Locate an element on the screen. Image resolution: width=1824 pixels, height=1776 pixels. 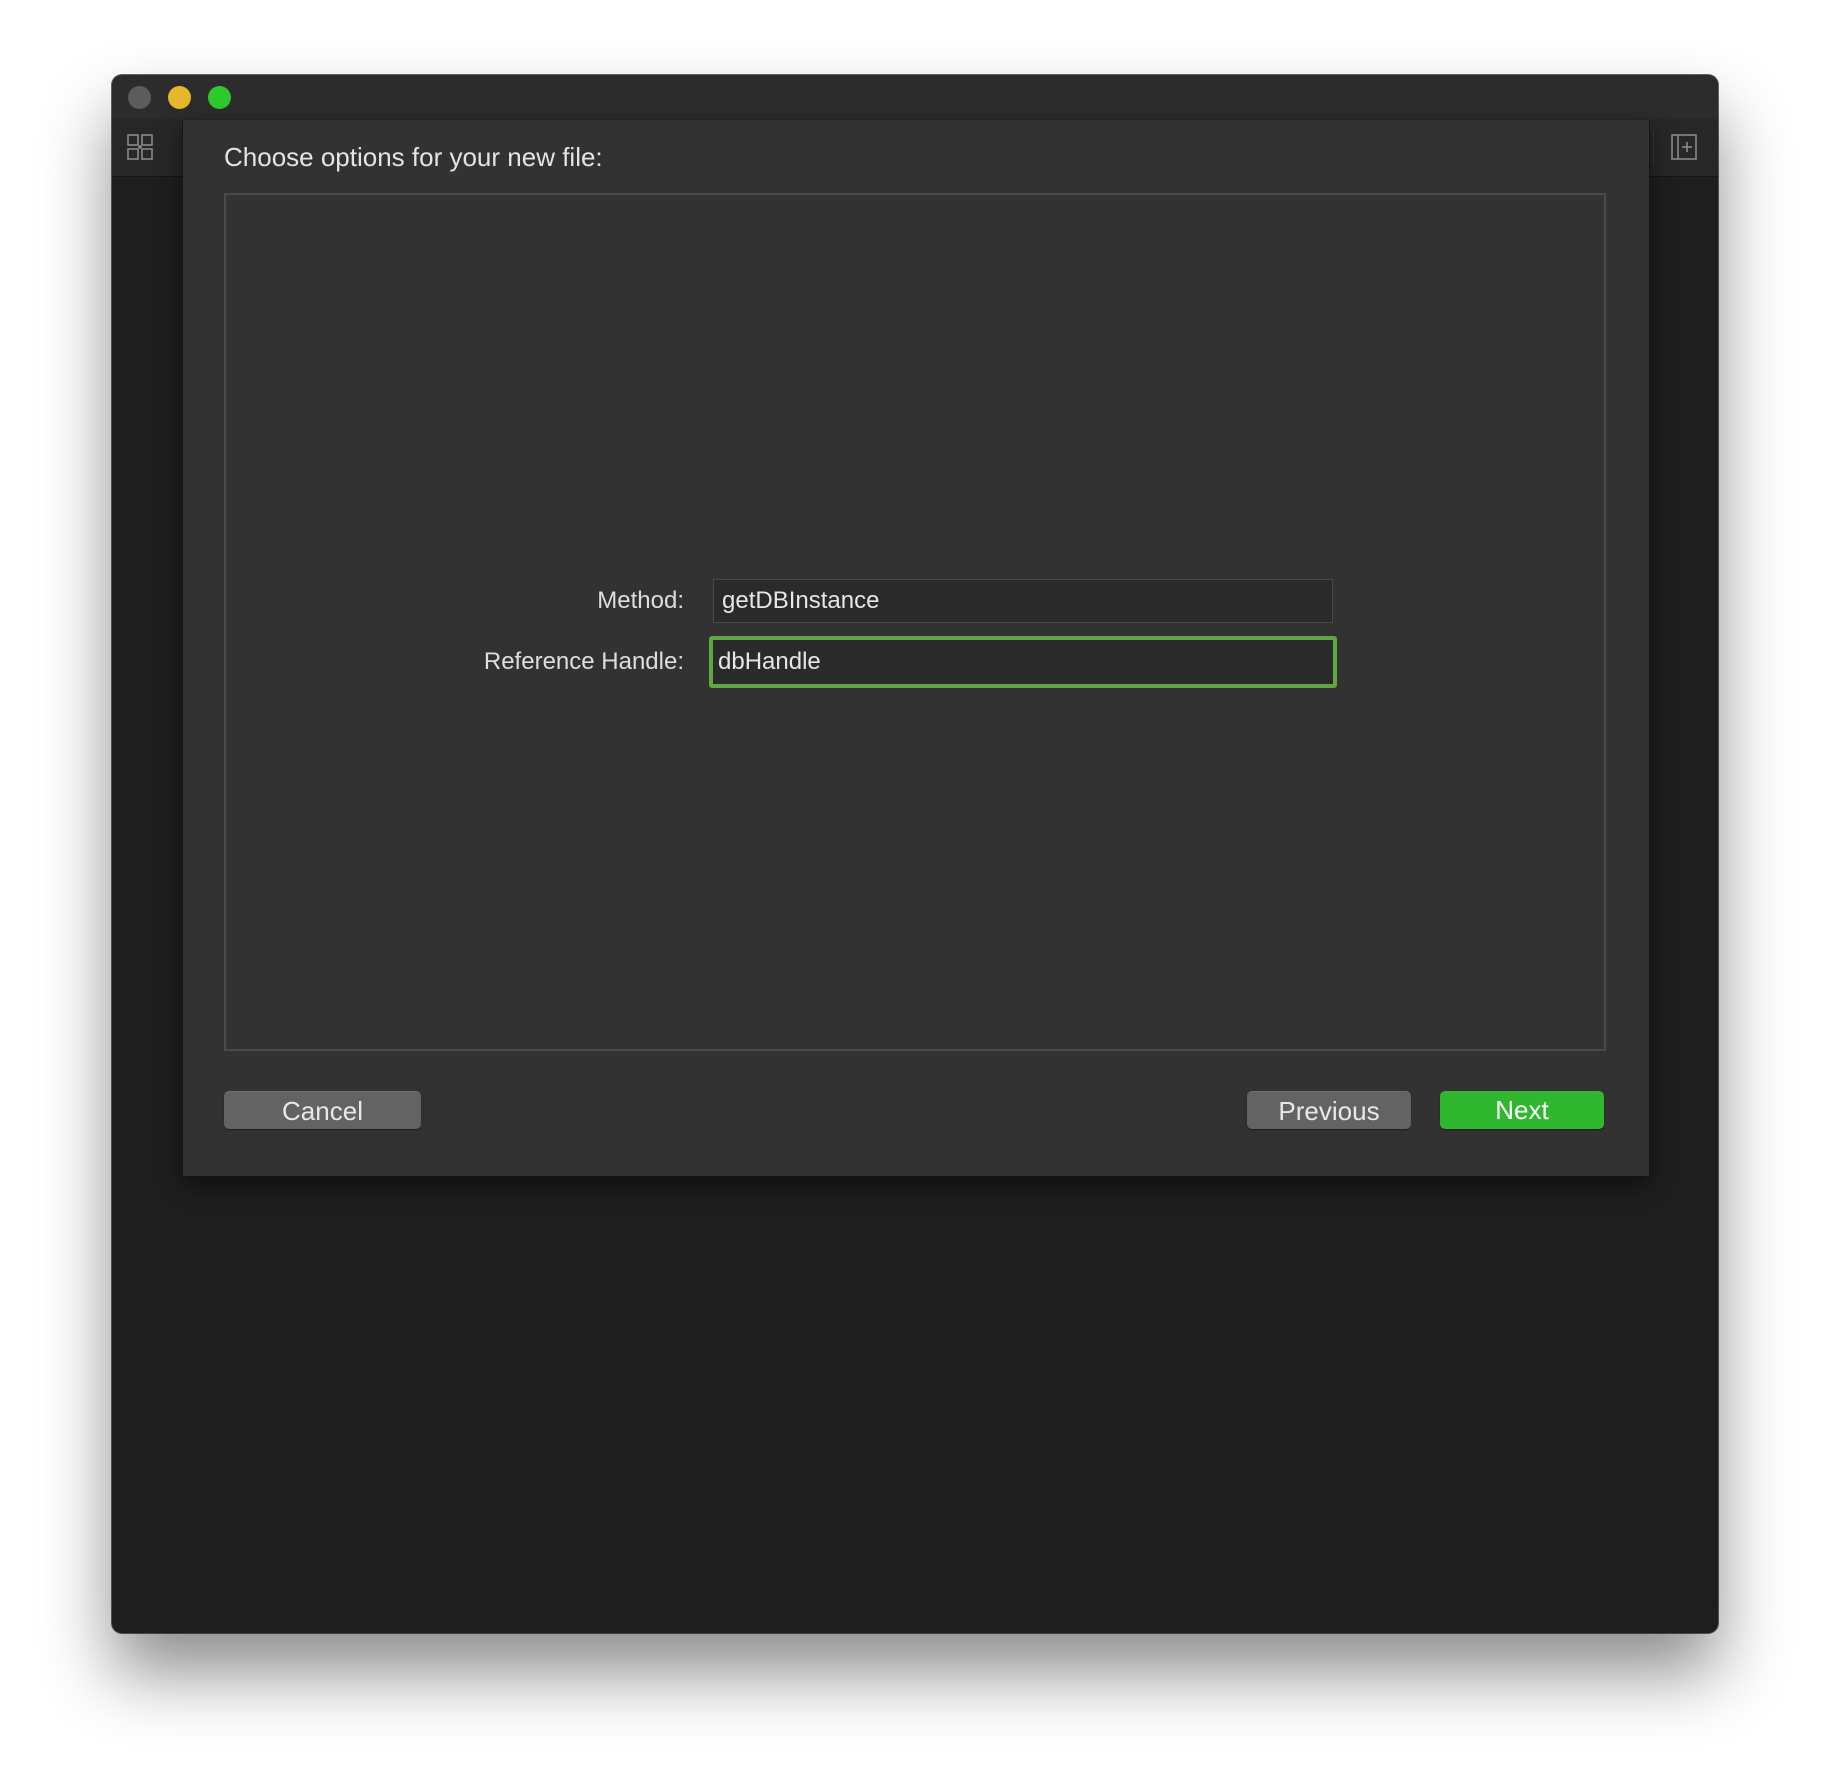
method-field is located at coordinates (1023, 601).